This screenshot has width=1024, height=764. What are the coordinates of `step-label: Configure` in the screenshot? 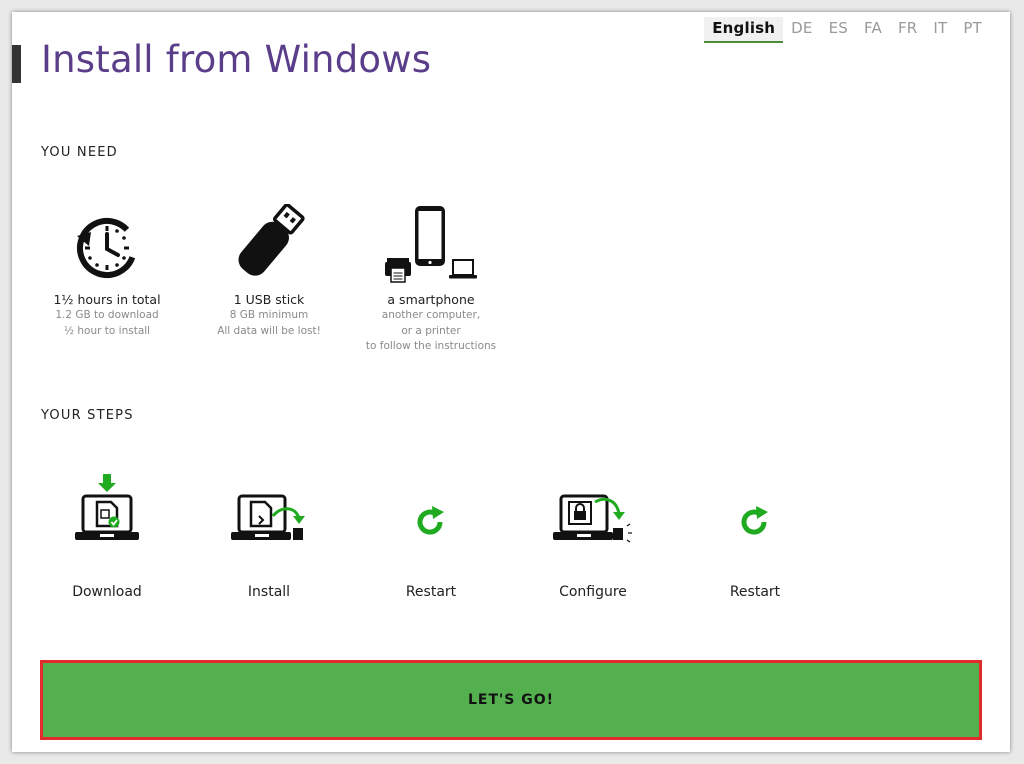 It's located at (593, 592).